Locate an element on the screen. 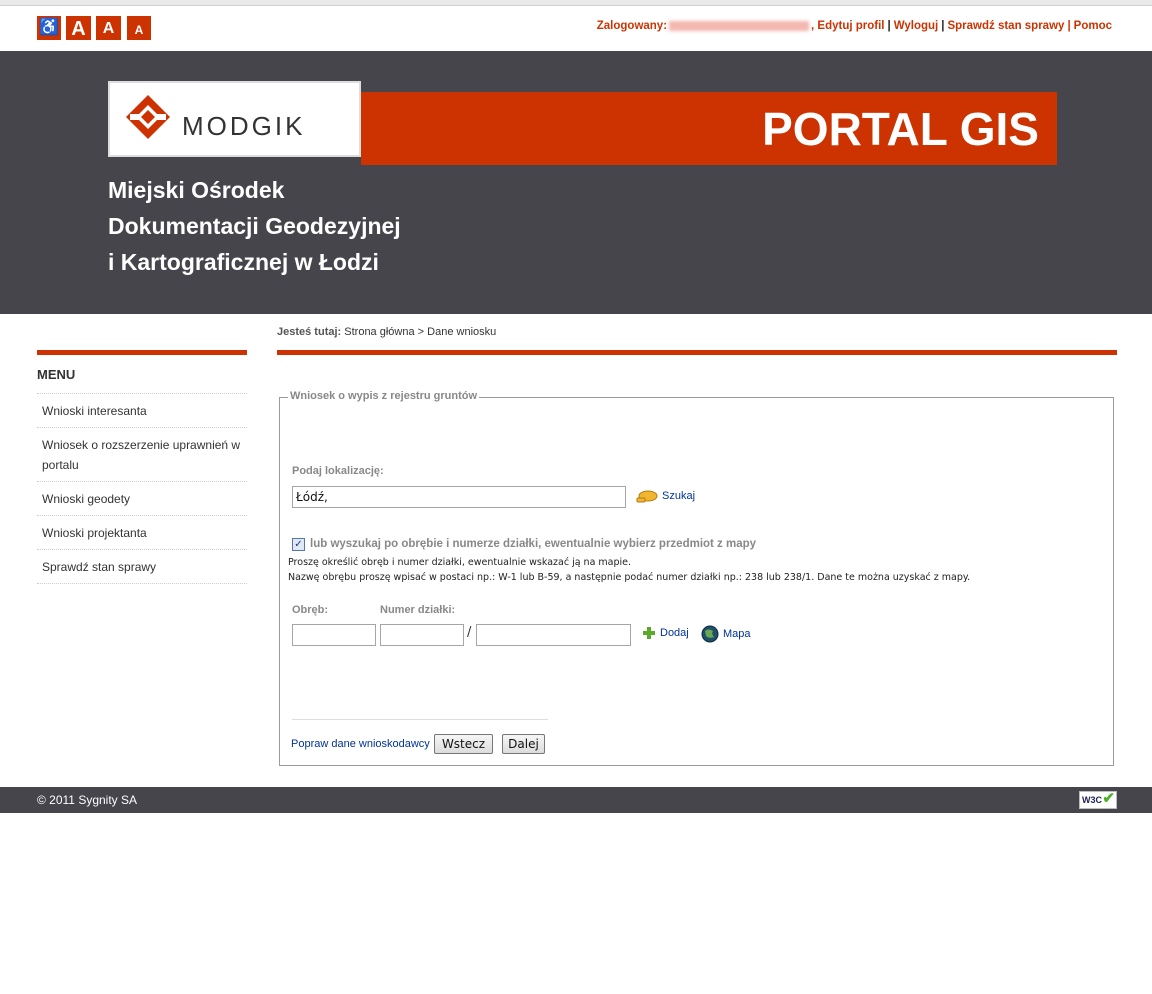  copyright: © 2011 Sygnity SA is located at coordinates (87, 800).